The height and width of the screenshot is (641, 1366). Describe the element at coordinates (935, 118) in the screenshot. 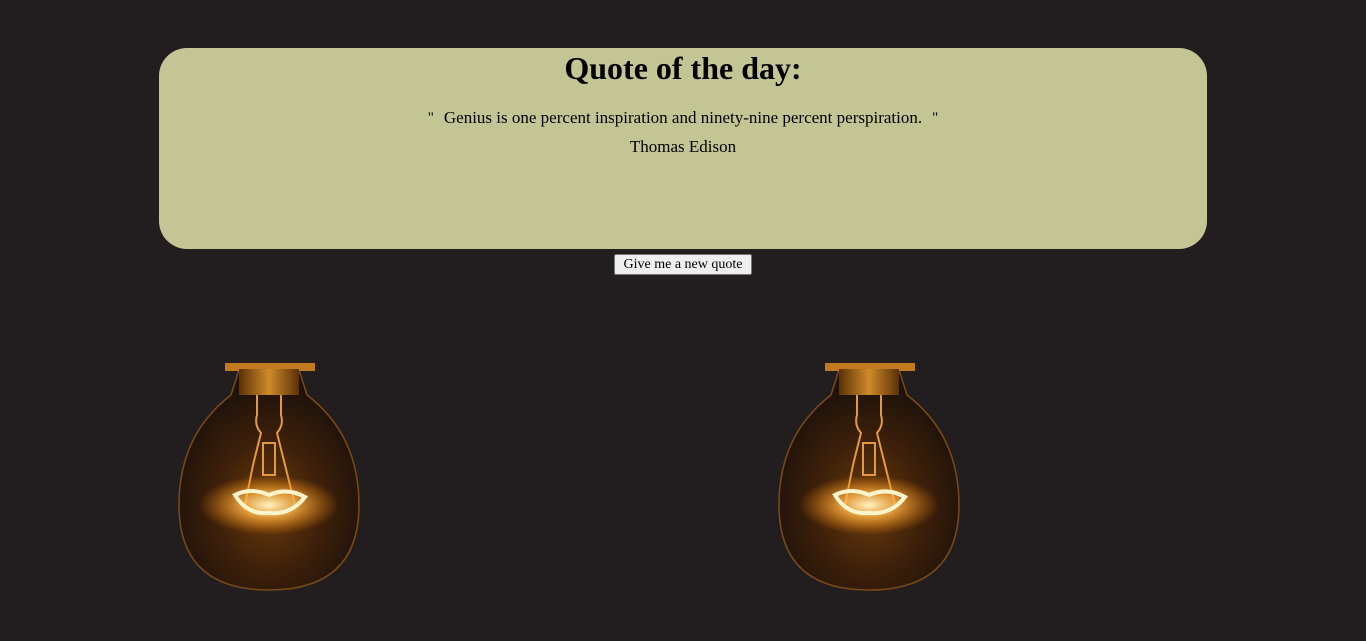

I see `close-quote-mark: "` at that location.